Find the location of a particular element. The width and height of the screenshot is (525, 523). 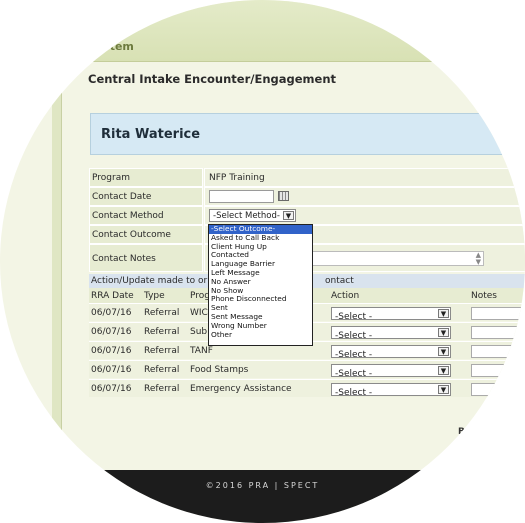

contact-date-input is located at coordinates (241, 196).